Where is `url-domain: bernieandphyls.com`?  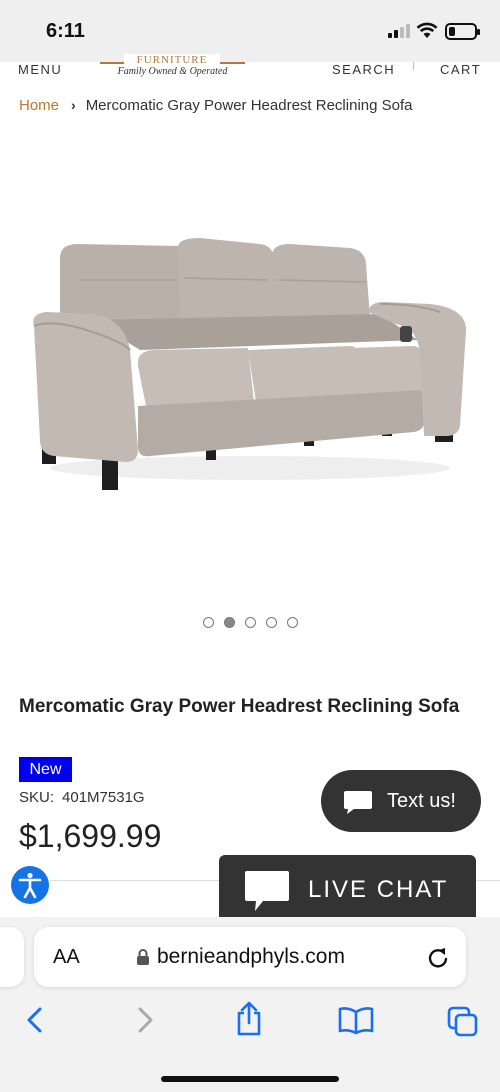 url-domain: bernieandphyls.com is located at coordinates (251, 956).